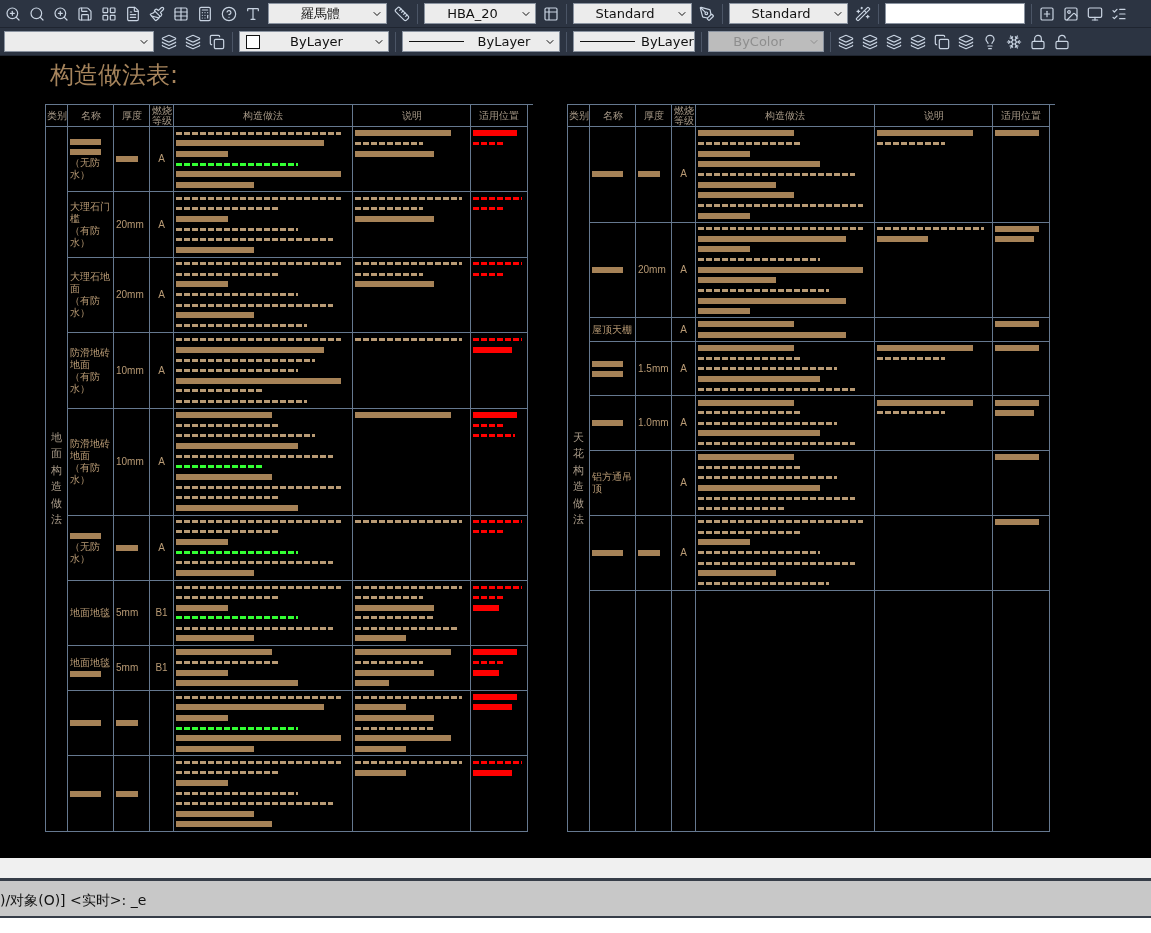 This screenshot has width=1151, height=933. What do you see at coordinates (90, 358) in the screenshot?
I see `cell-text: 防滑地砖地面` at bounding box center [90, 358].